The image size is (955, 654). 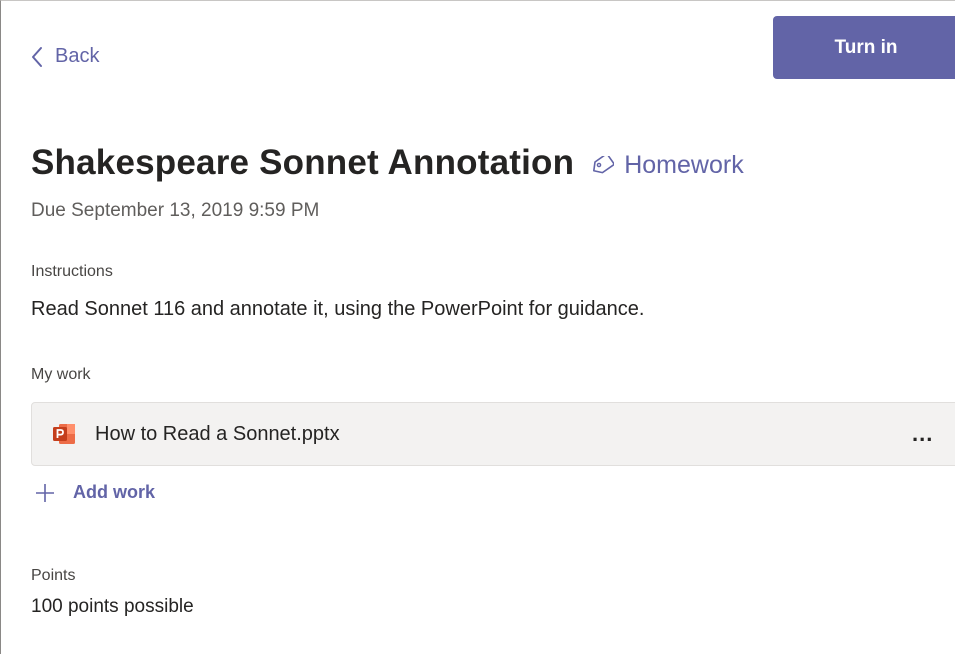 What do you see at coordinates (53, 575) in the screenshot?
I see `points-label: Points` at bounding box center [53, 575].